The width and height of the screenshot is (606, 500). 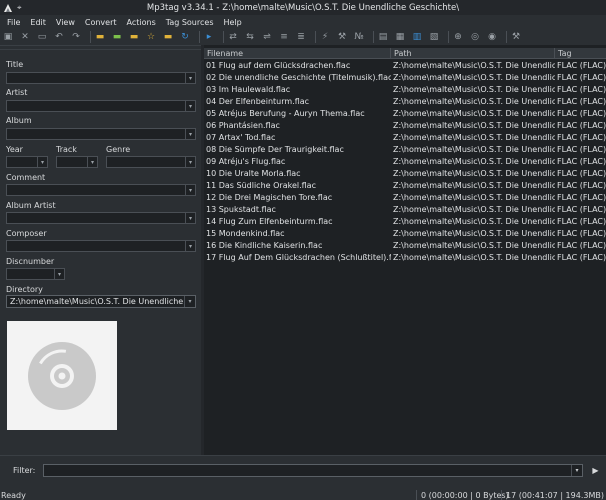 I want to click on cell-filename: 12 Die Drei Magischen Tore.flac, so click(x=269, y=197).